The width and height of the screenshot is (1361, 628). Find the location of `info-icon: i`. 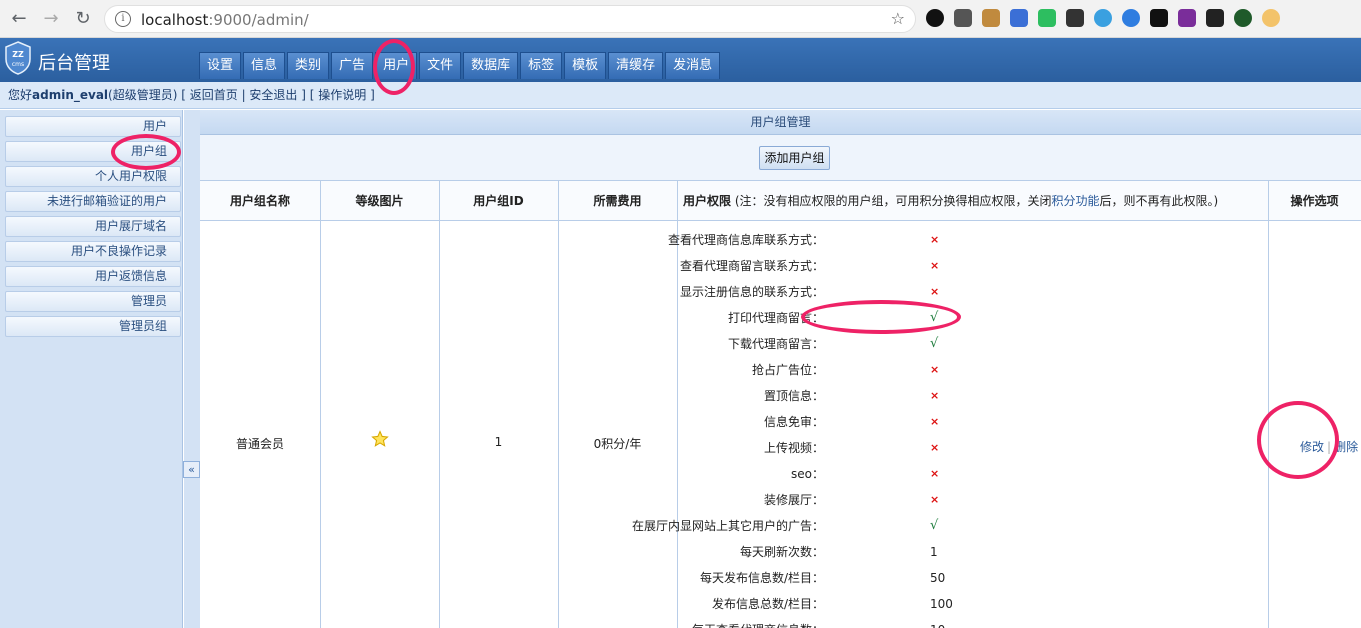

info-icon: i is located at coordinates (123, 19).